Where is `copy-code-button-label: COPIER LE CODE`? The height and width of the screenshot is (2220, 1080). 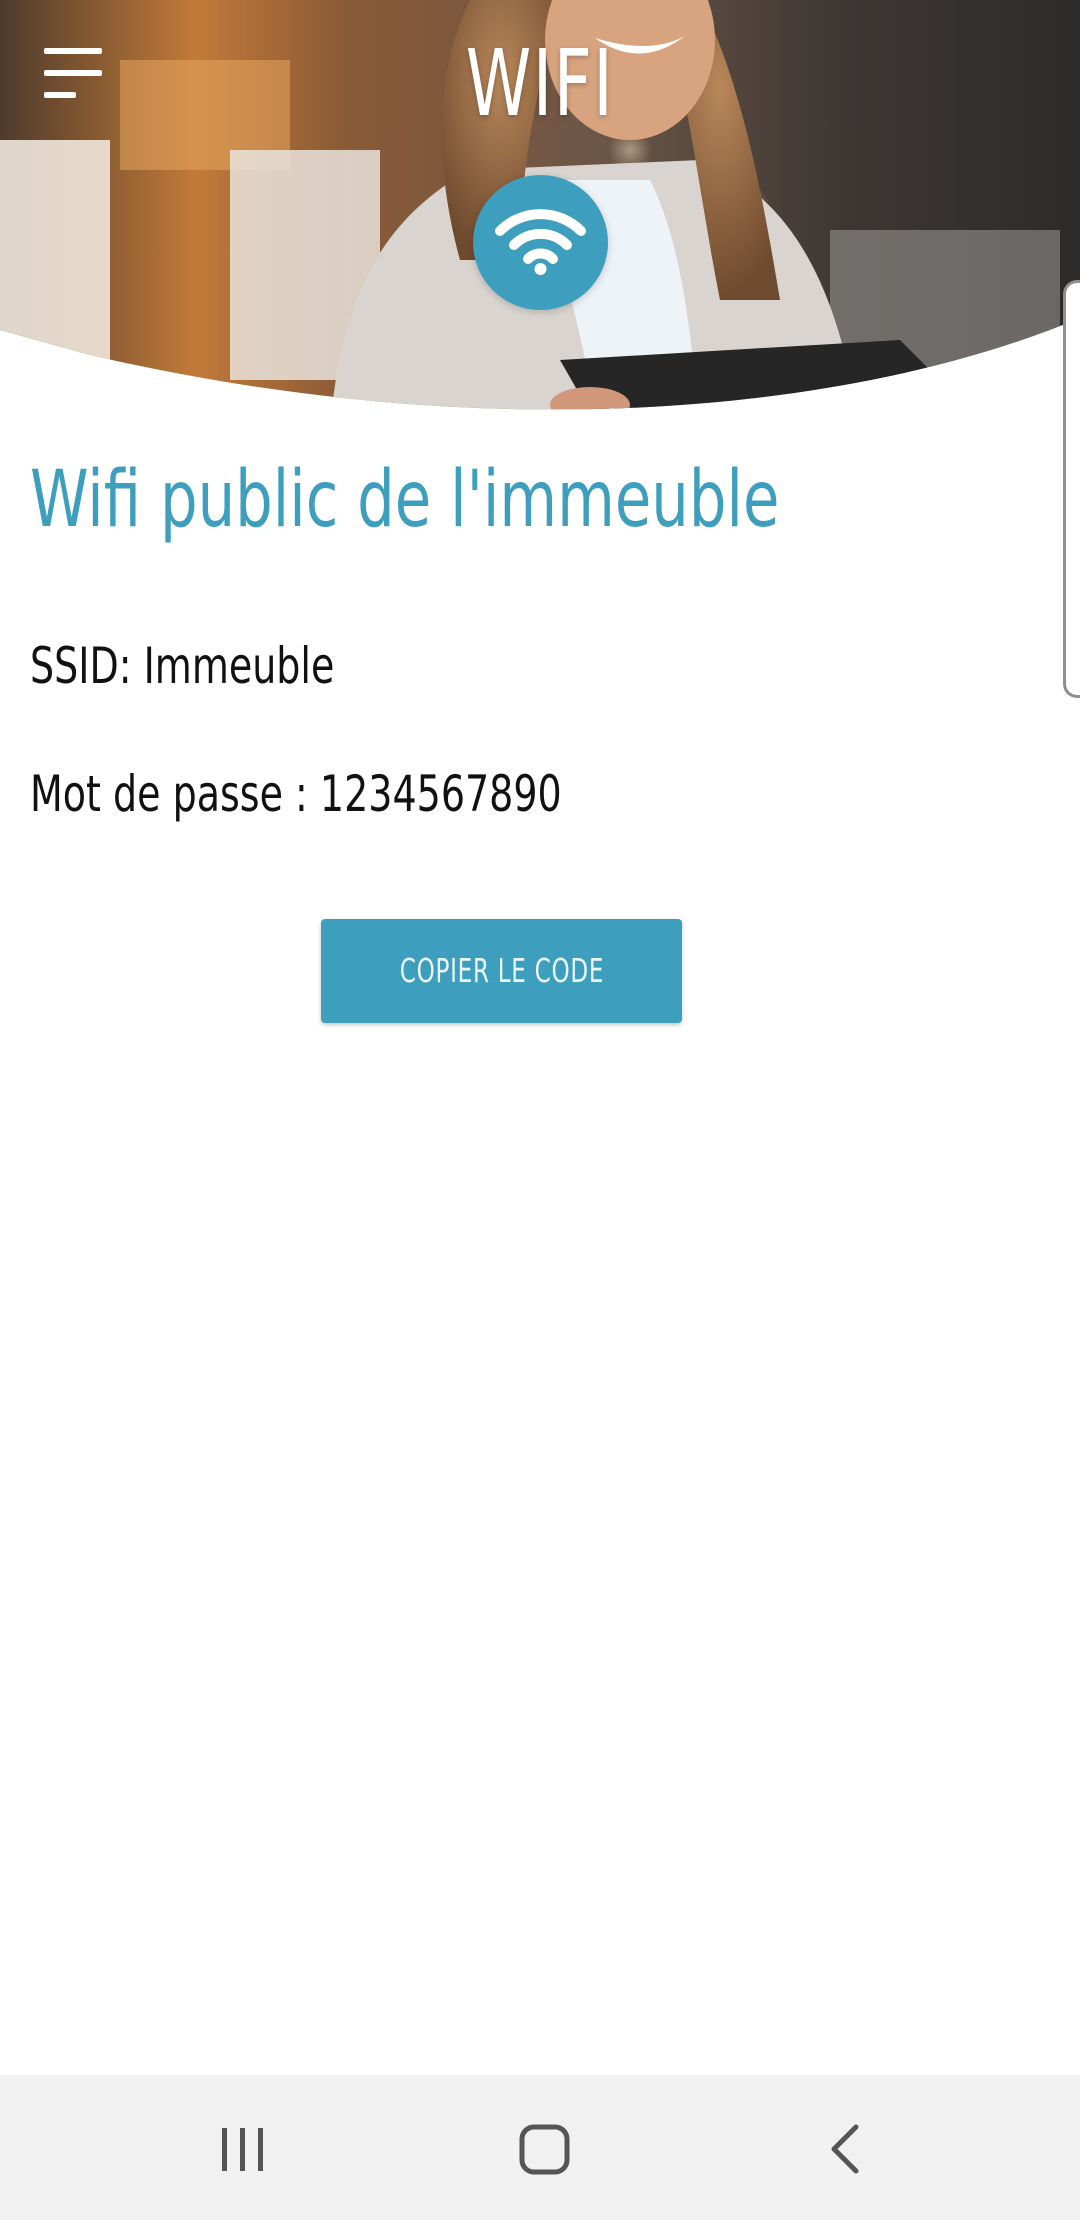 copy-code-button-label: COPIER LE CODE is located at coordinates (501, 970).